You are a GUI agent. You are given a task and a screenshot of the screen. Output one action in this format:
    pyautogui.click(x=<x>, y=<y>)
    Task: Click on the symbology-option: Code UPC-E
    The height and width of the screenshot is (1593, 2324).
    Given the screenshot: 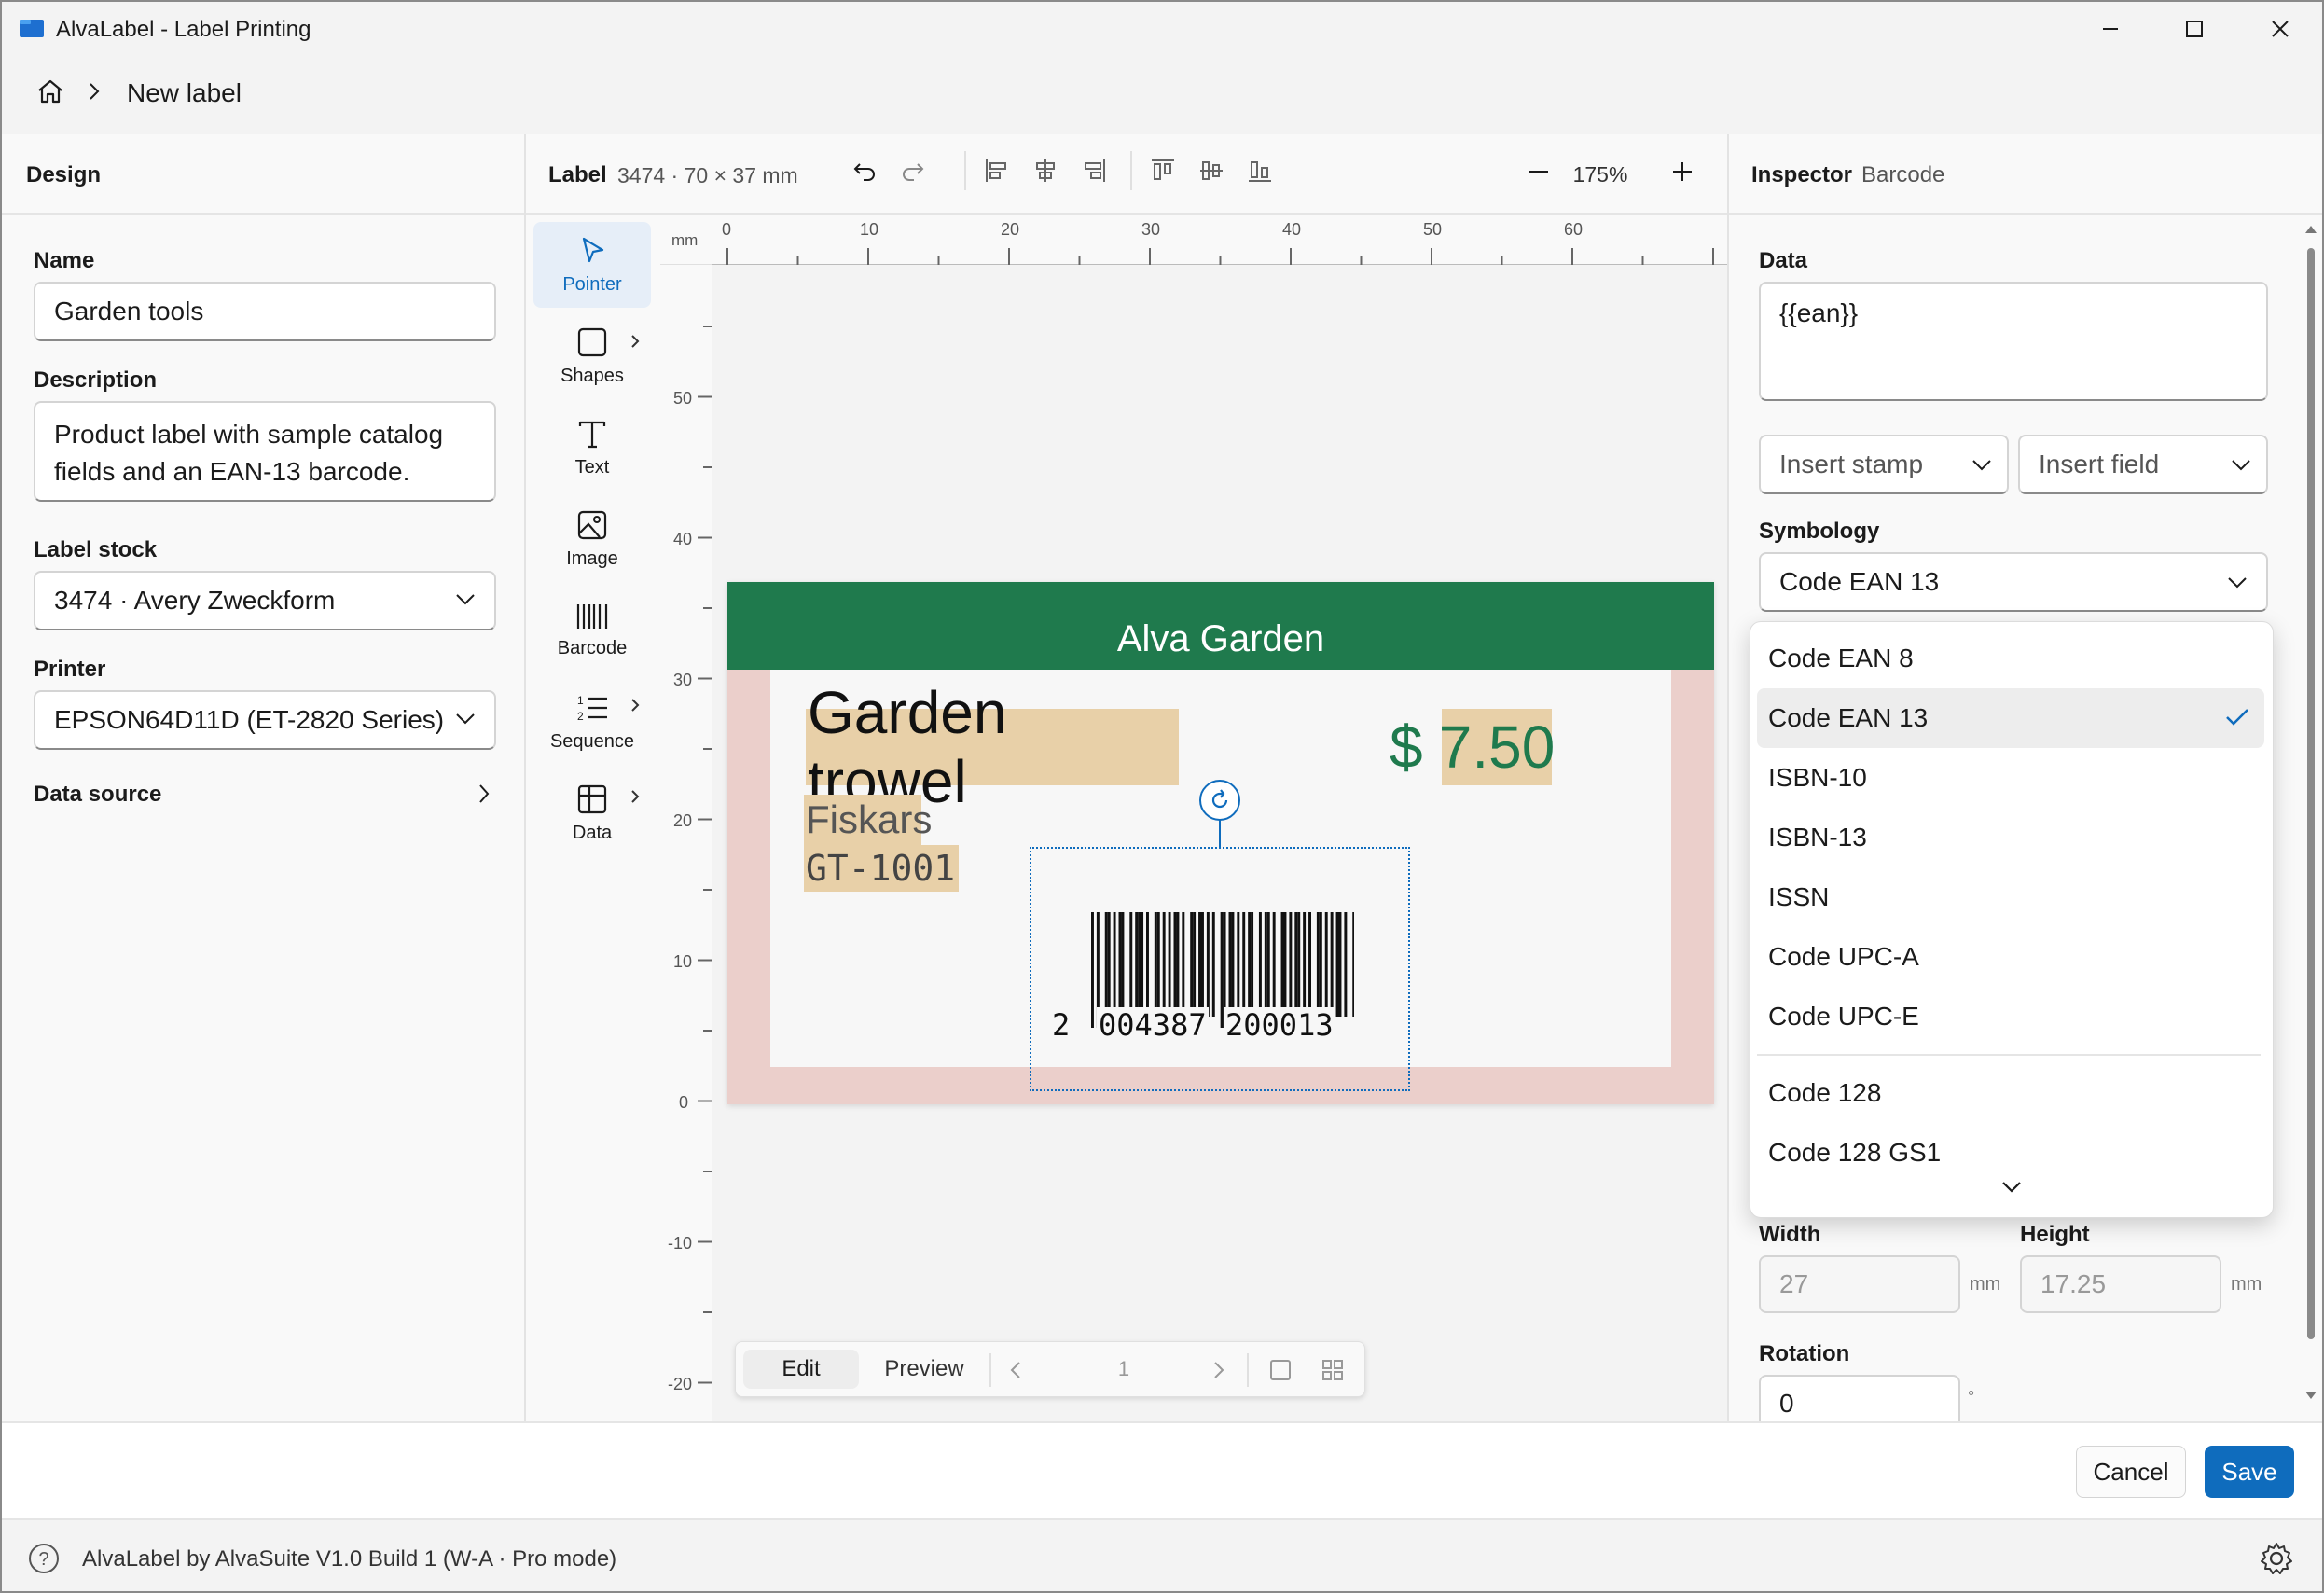 What is the action you would take?
    pyautogui.click(x=2010, y=1017)
    